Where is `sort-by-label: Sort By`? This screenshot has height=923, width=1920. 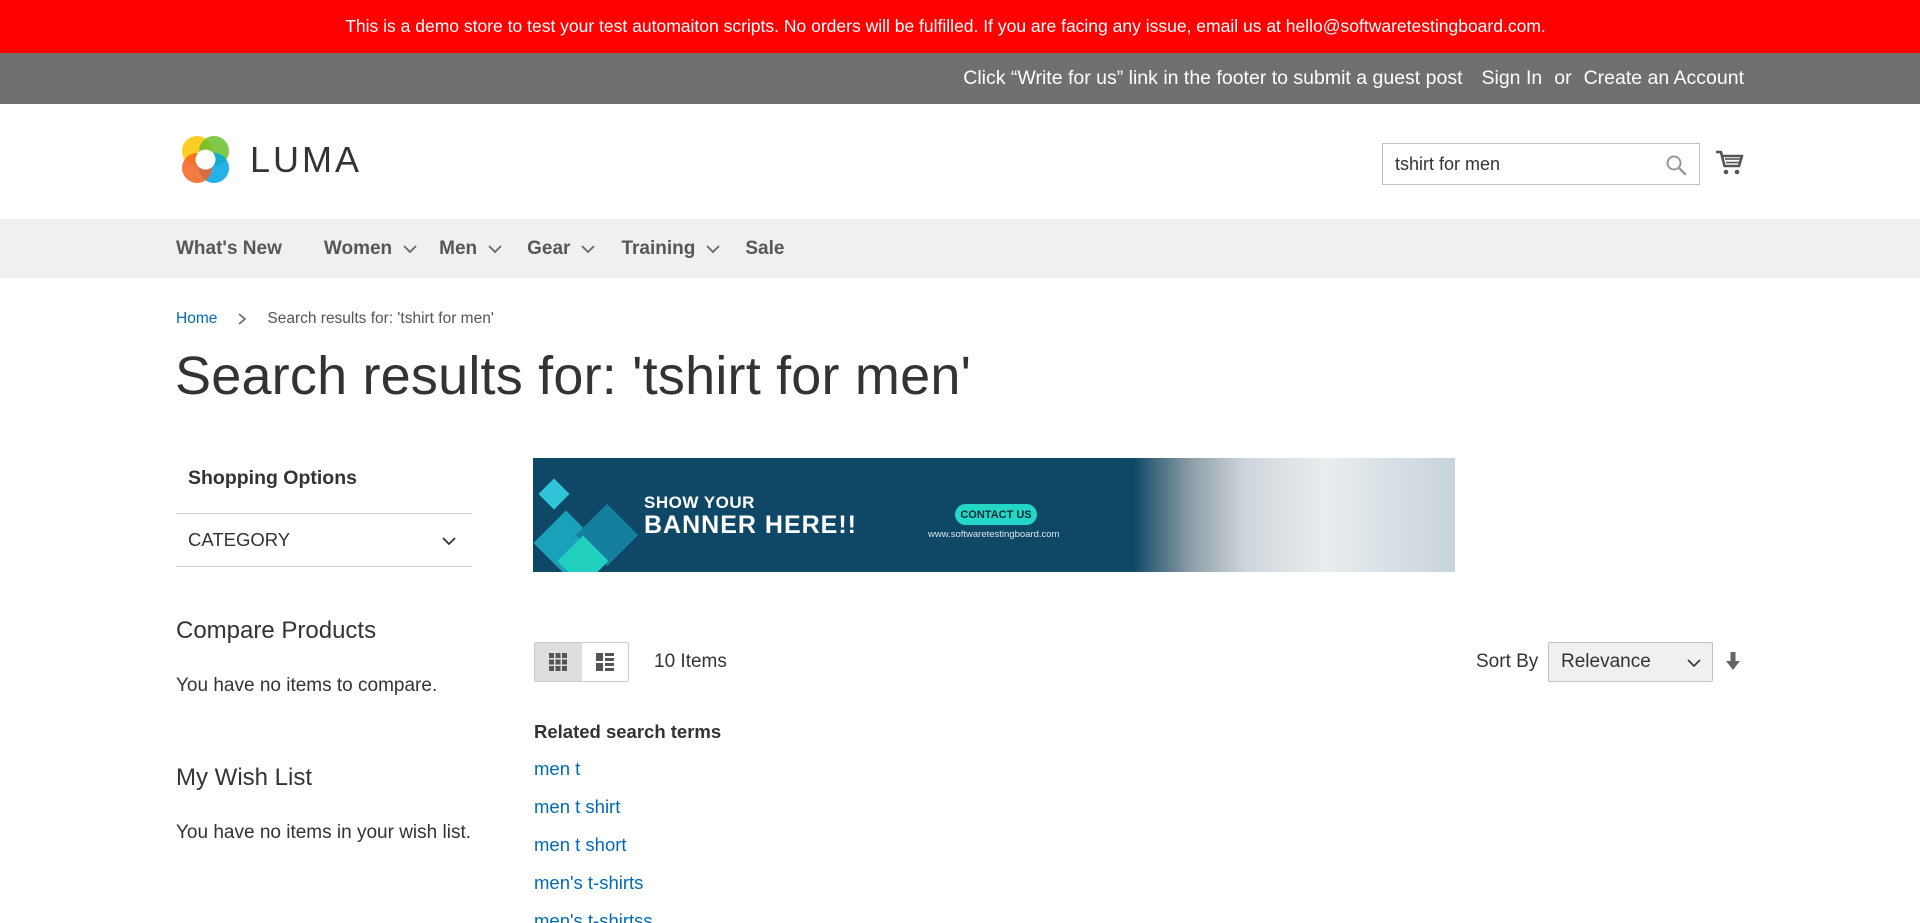 sort-by-label: Sort By is located at coordinates (1507, 661).